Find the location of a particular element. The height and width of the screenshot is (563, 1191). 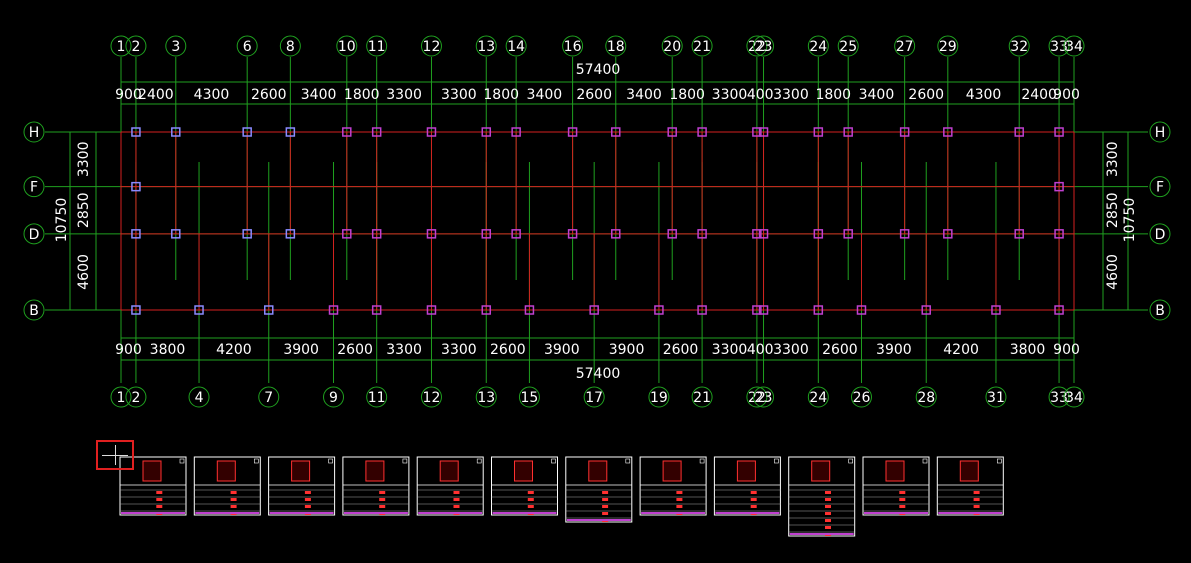

span-dimension-top_spans-17: 3400 is located at coordinates (877, 95).